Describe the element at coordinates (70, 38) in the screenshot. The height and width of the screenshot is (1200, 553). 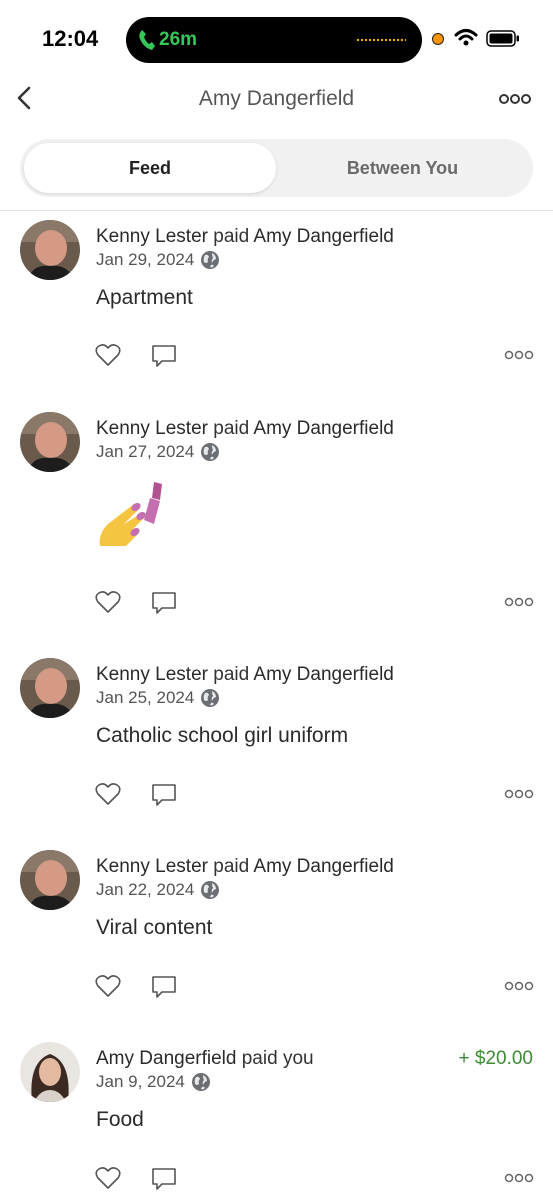
I see `clock: 12:04` at that location.